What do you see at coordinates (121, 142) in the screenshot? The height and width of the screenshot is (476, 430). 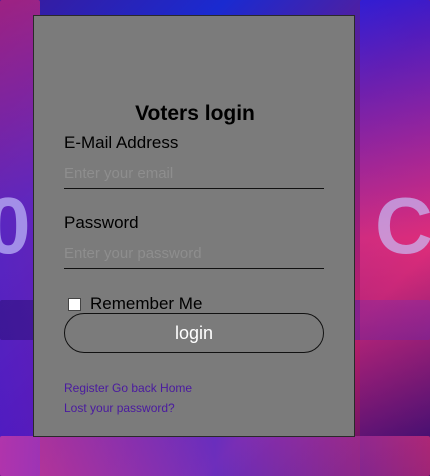 I see `email-label: E-Mail Address` at bounding box center [121, 142].